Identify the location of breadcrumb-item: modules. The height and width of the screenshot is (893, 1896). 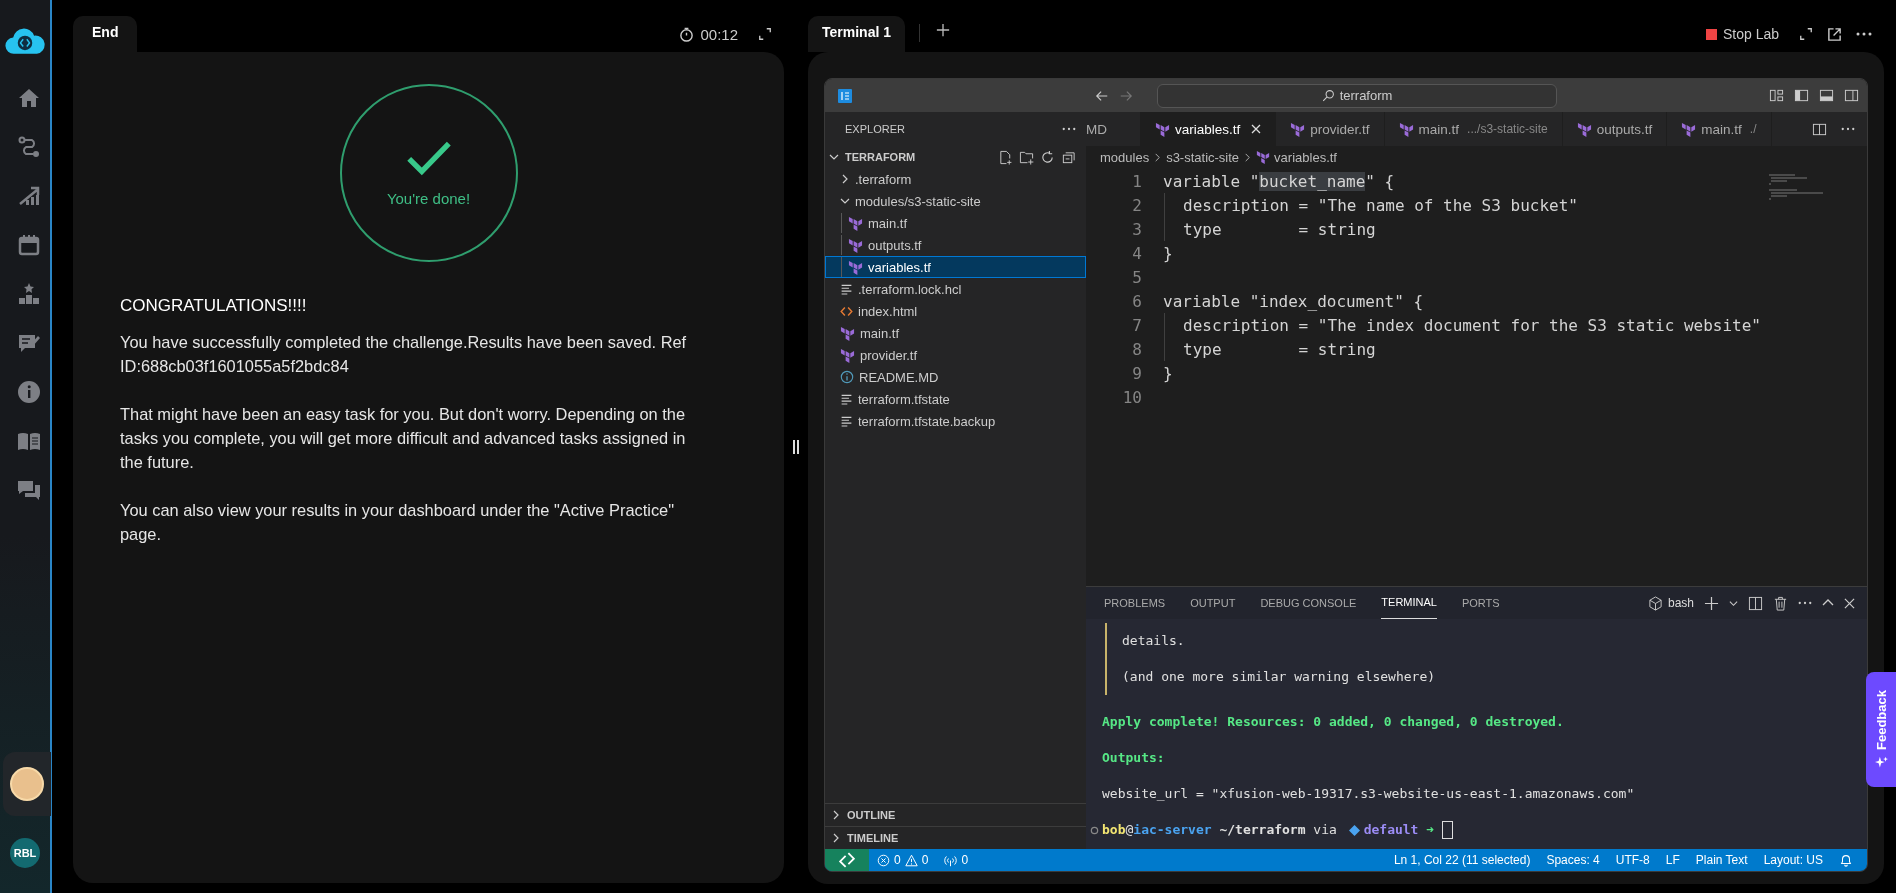
(1125, 157).